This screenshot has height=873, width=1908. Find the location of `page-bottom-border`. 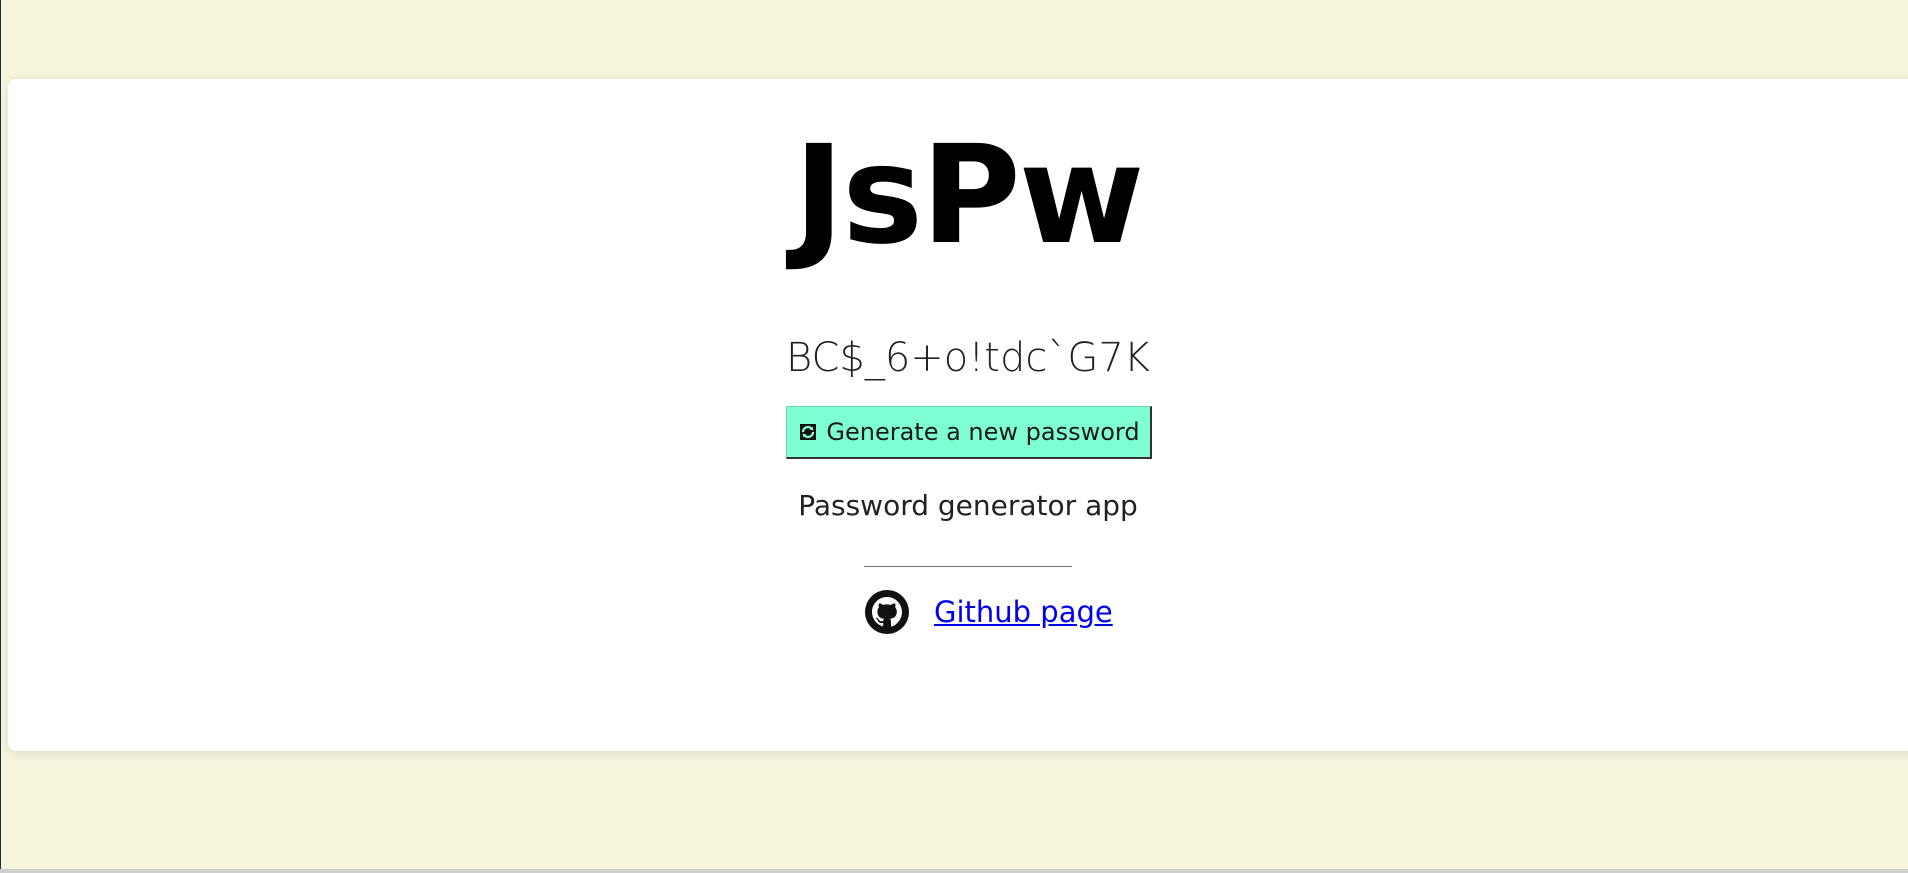

page-bottom-border is located at coordinates (954, 871).